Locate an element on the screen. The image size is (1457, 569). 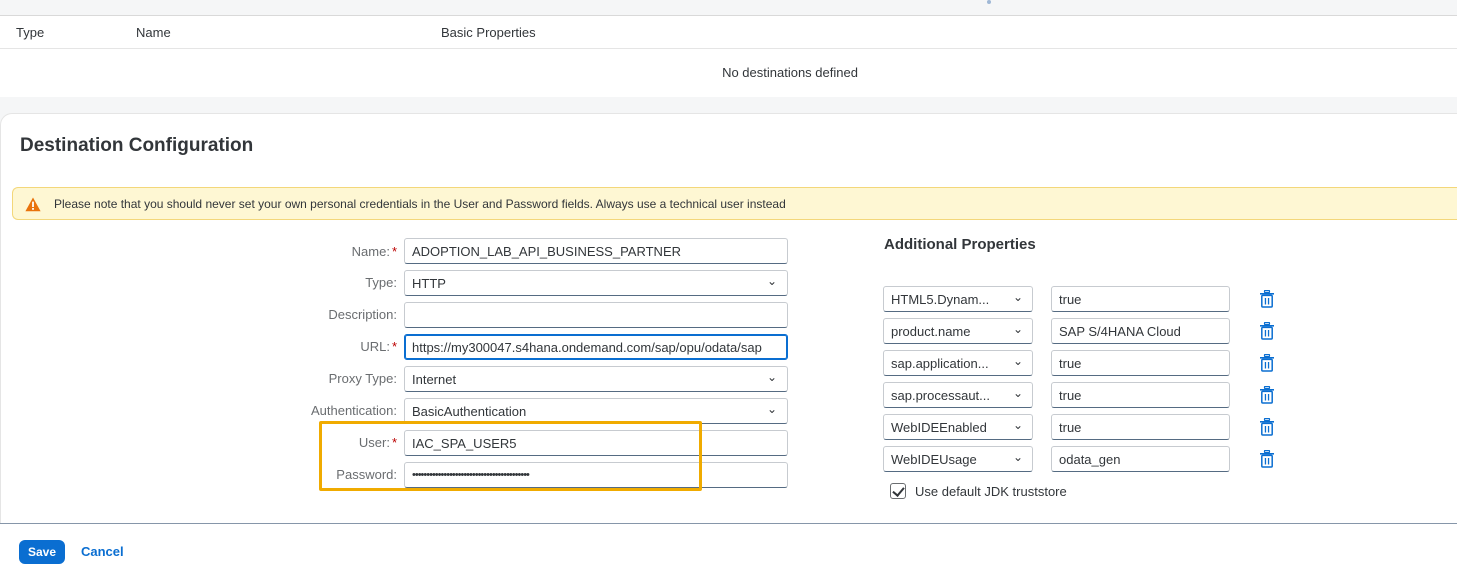
property-key-value: product.name is located at coordinates (931, 331).